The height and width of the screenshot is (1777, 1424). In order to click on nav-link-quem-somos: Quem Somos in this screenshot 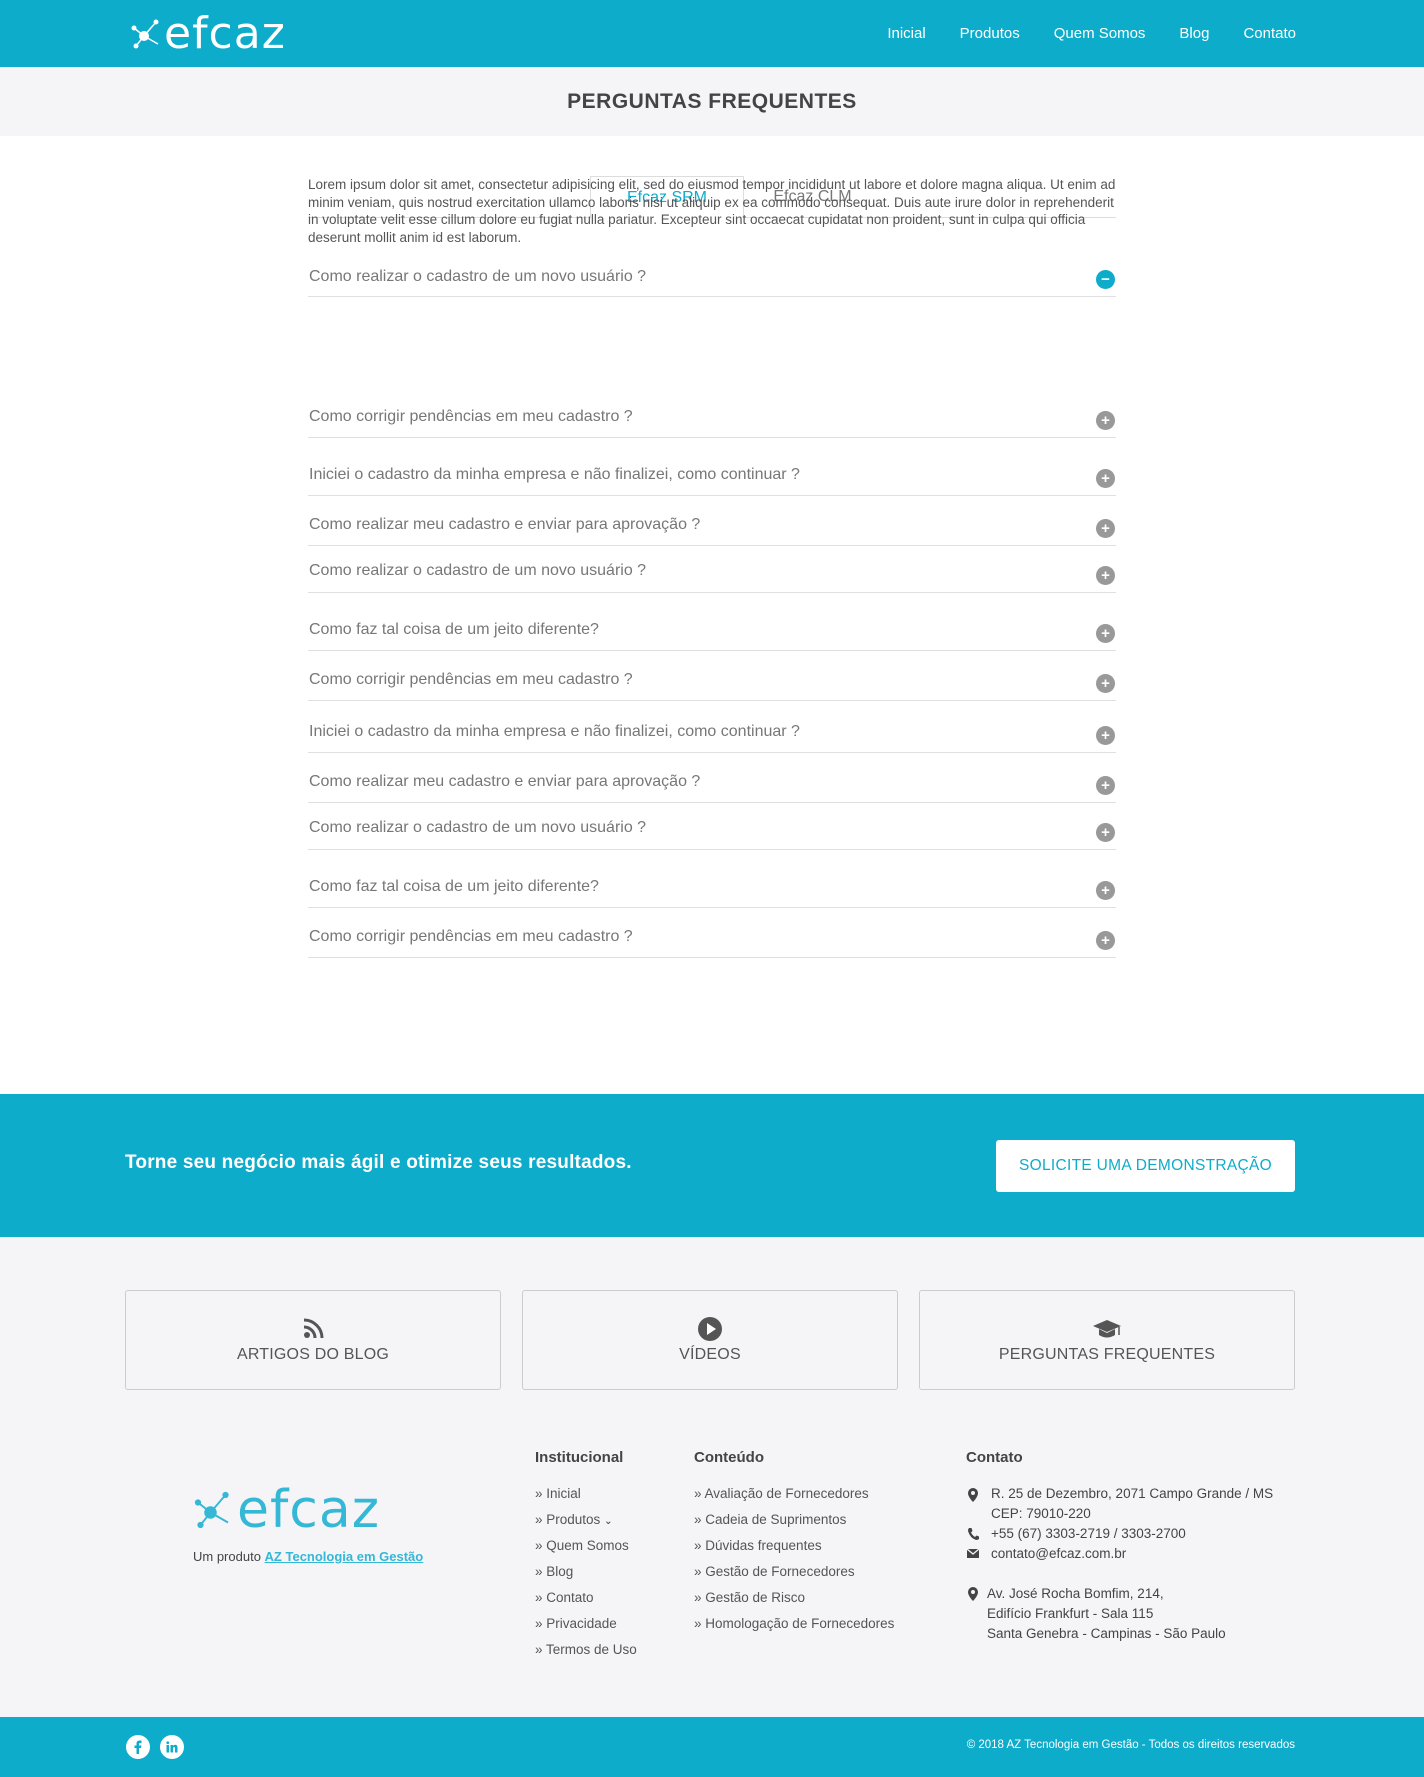, I will do `click(1100, 33)`.